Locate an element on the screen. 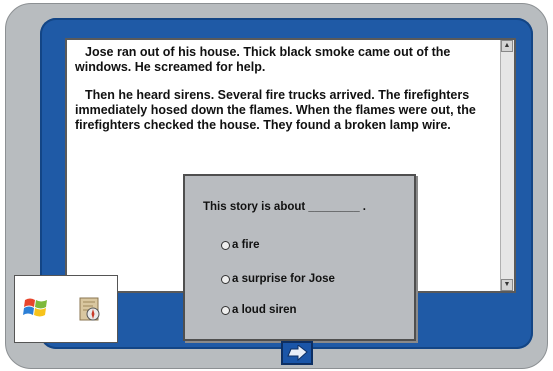 This screenshot has height=371, width=553. option-label: a fire is located at coordinates (246, 245).